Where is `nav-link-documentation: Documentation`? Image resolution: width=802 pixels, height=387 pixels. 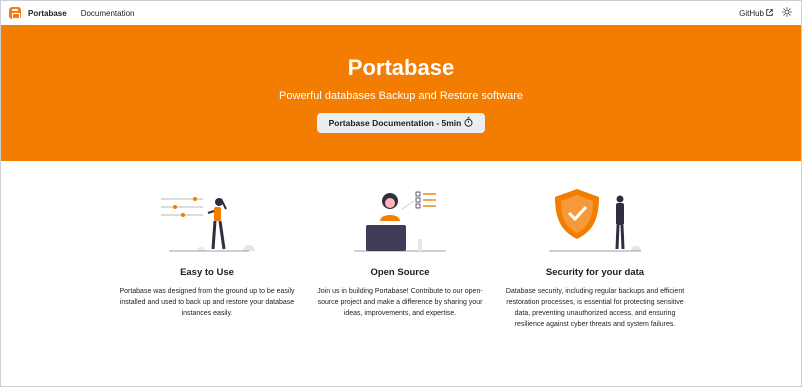
nav-link-documentation: Documentation is located at coordinates (108, 13).